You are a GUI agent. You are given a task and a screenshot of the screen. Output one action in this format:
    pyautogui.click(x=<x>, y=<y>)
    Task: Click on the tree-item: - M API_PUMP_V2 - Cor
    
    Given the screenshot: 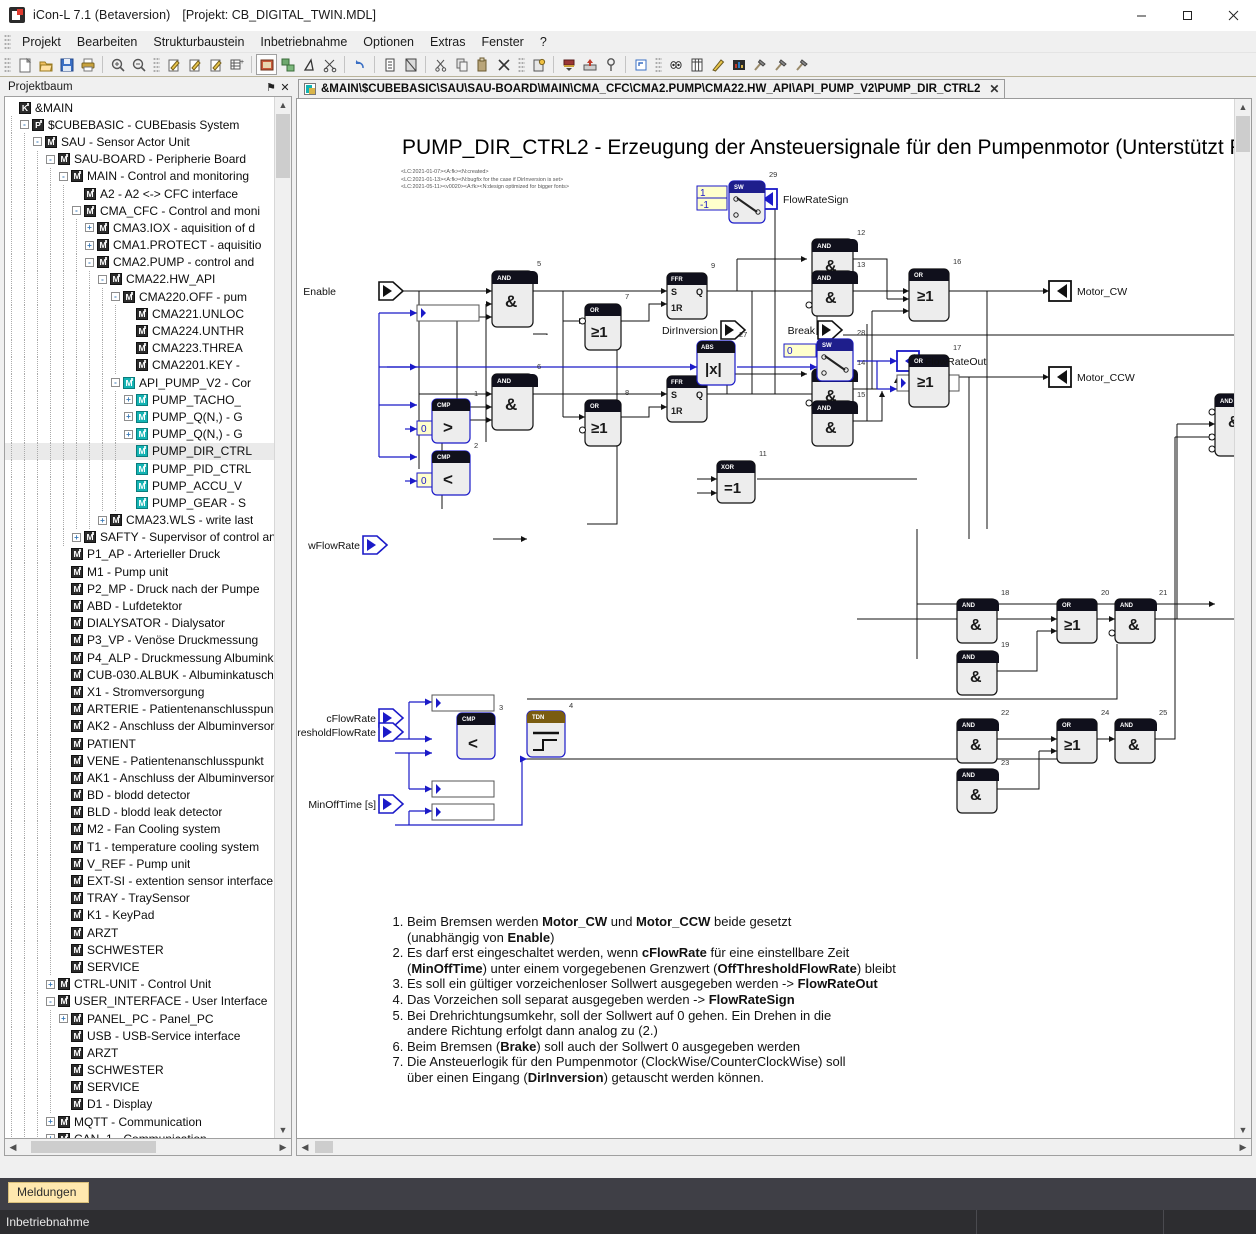 What is the action you would take?
    pyautogui.click(x=139, y=383)
    